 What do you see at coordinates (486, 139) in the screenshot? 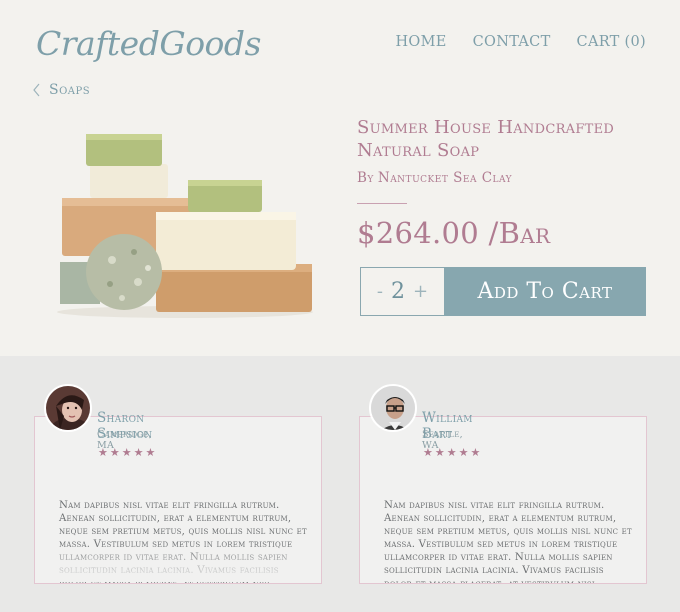
I see `product-title: Summer House Handcrafted Natural Soap` at bounding box center [486, 139].